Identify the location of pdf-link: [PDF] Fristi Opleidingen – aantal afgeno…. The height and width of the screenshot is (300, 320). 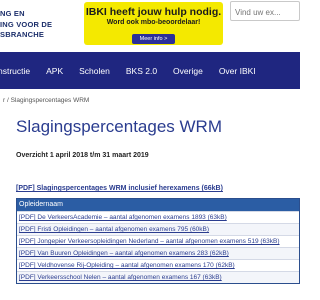
(114, 229).